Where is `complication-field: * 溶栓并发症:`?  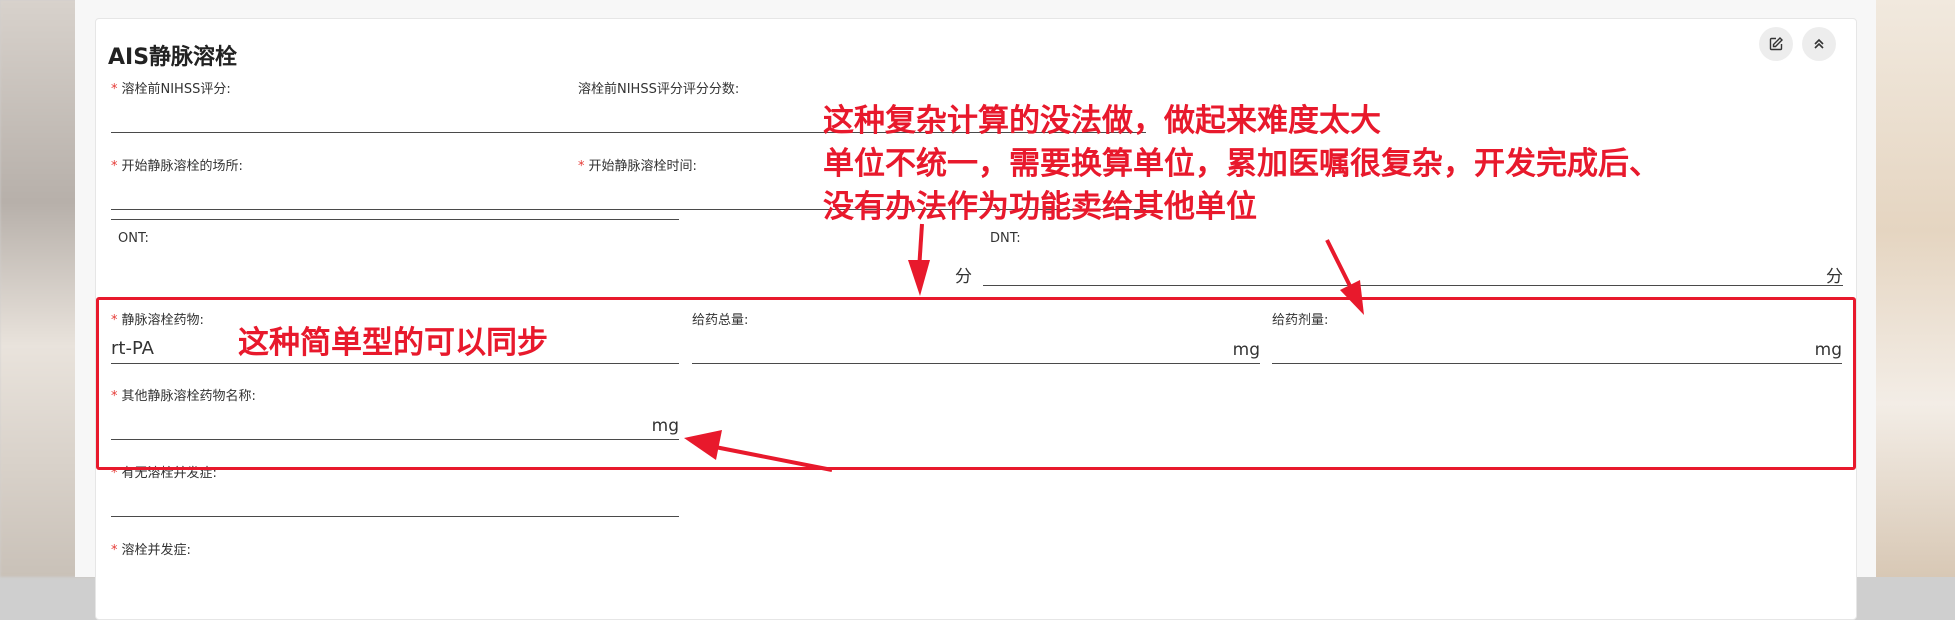 complication-field: * 溶栓并发症: is located at coordinates (395, 548).